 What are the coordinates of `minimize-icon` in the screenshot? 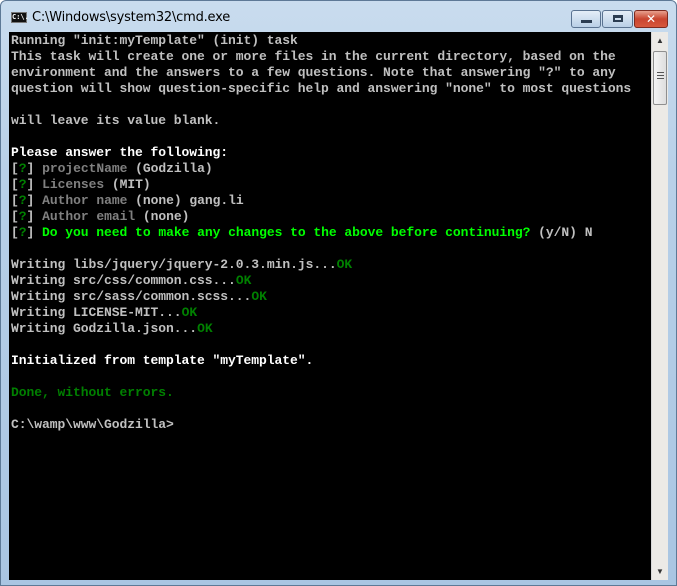 It's located at (586, 21).